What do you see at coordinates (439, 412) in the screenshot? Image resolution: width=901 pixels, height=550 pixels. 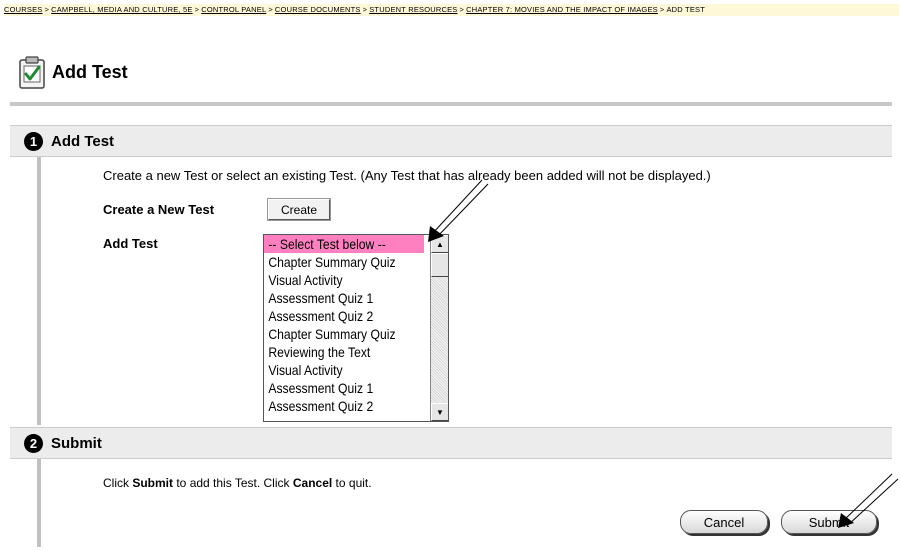 I see `scroll-down-icon: ▼` at bounding box center [439, 412].